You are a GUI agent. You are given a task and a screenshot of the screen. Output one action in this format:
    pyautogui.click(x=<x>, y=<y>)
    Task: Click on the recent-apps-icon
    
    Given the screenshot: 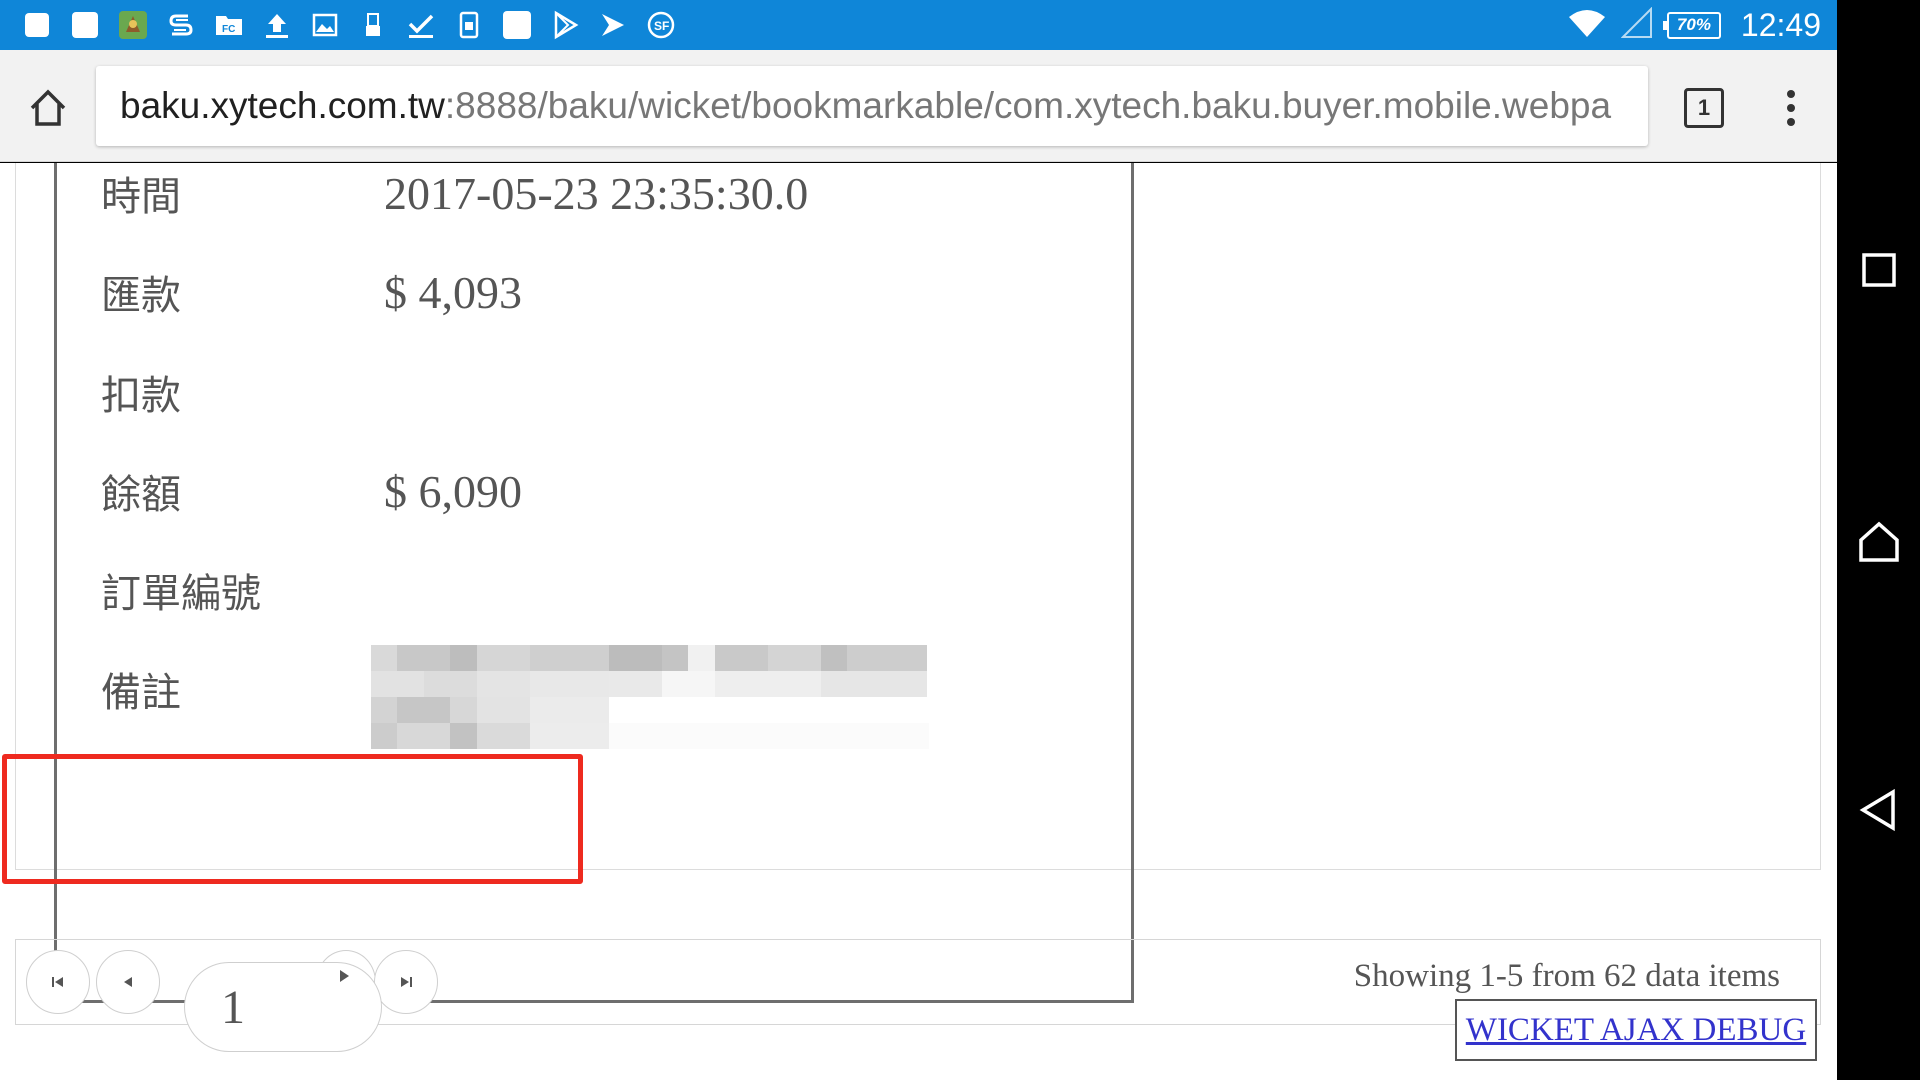 What is the action you would take?
    pyautogui.click(x=1879, y=270)
    